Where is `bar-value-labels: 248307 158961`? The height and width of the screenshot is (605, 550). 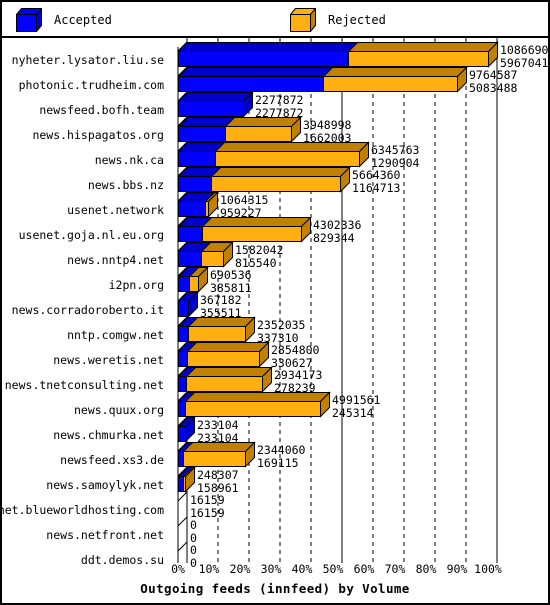
bar-value-labels: 248307 158961 is located at coordinates (218, 481).